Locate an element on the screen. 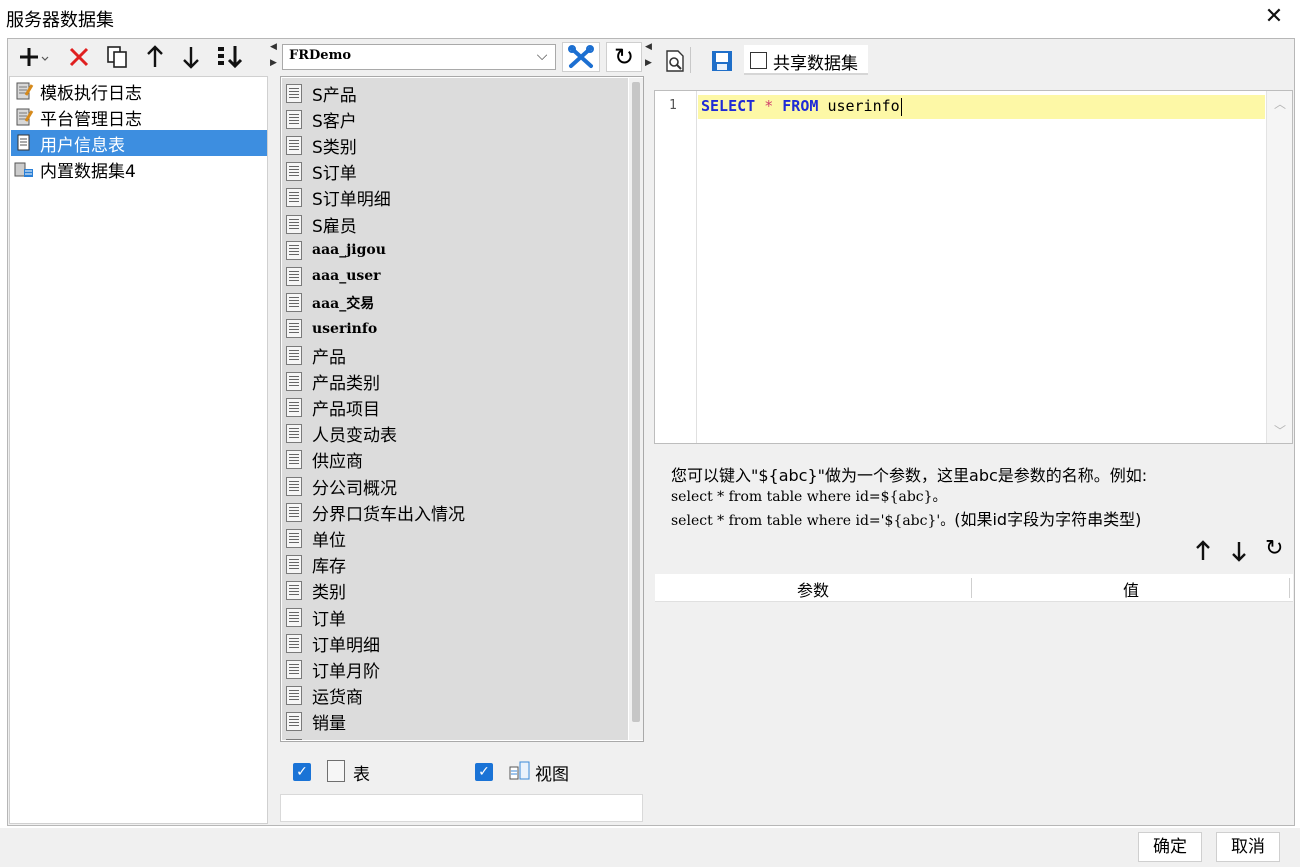  ok-button: 确定 is located at coordinates (1170, 847).